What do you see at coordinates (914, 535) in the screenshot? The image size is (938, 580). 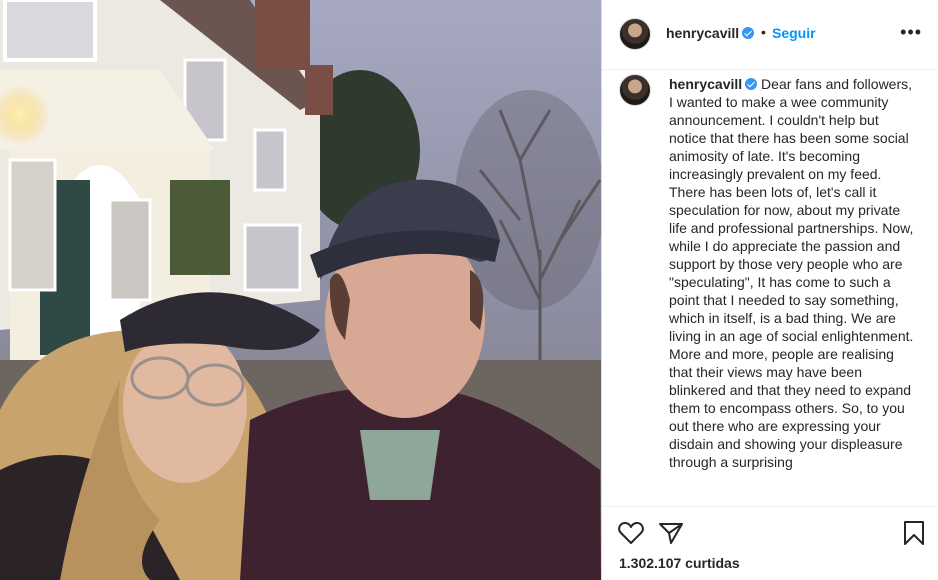 I see `bookmark-icon` at bounding box center [914, 535].